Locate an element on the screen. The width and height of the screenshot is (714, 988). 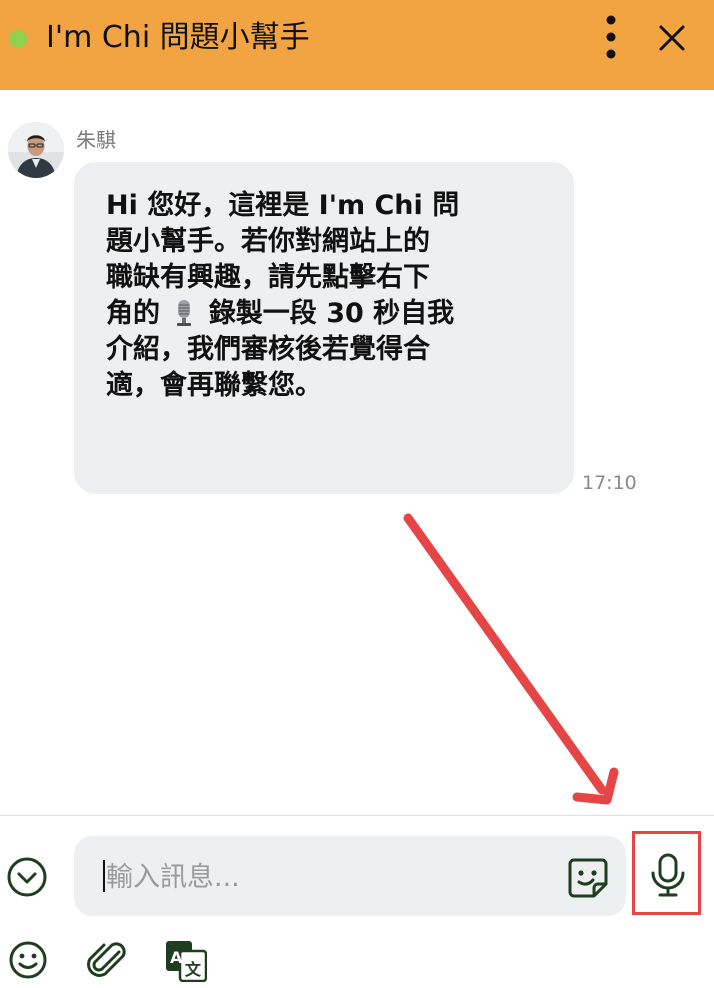
smiley-icon is located at coordinates (28, 960).